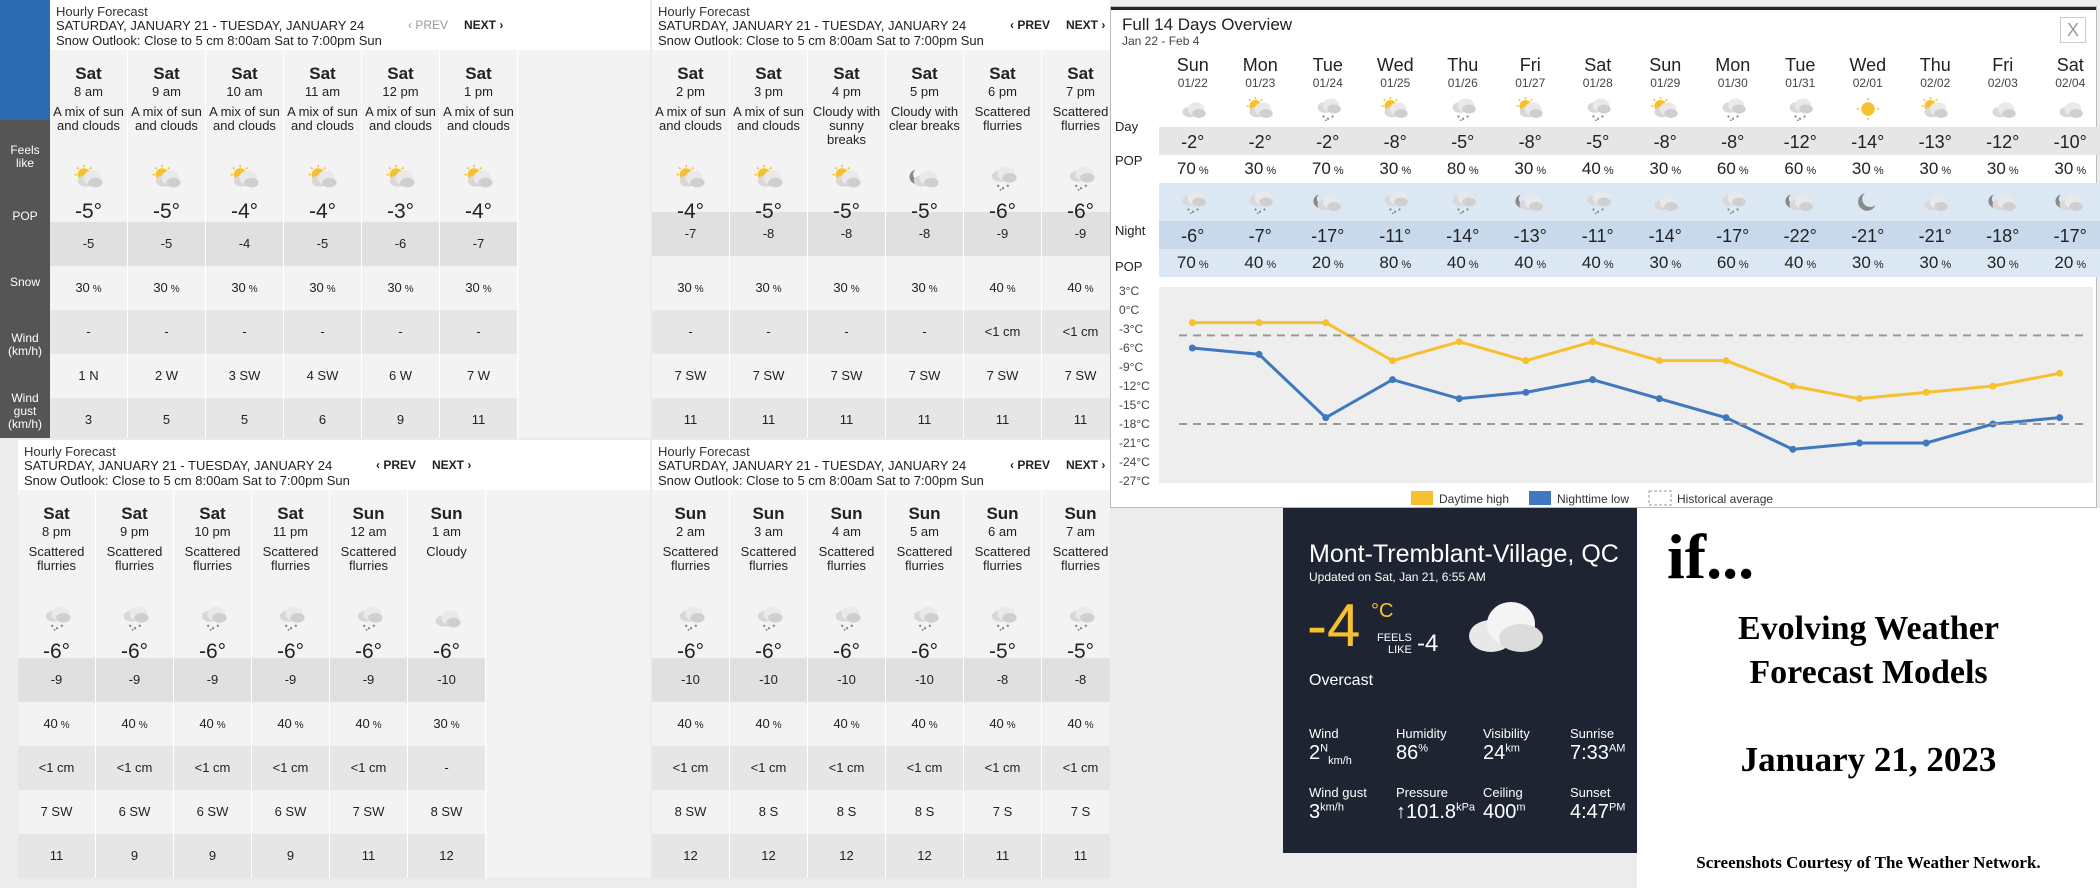 This screenshot has height=888, width=2100. Describe the element at coordinates (1598, 165) in the screenshot. I see `overview-day-column: Sat 01/28 -5° 40 % -11° 40 %` at that location.